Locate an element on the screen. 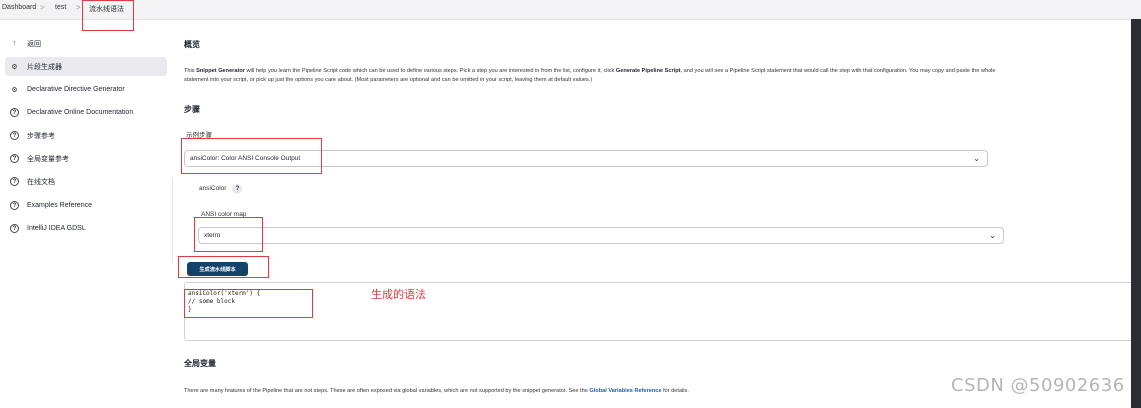  watermark: CSDN @50902636 is located at coordinates (1038, 385).